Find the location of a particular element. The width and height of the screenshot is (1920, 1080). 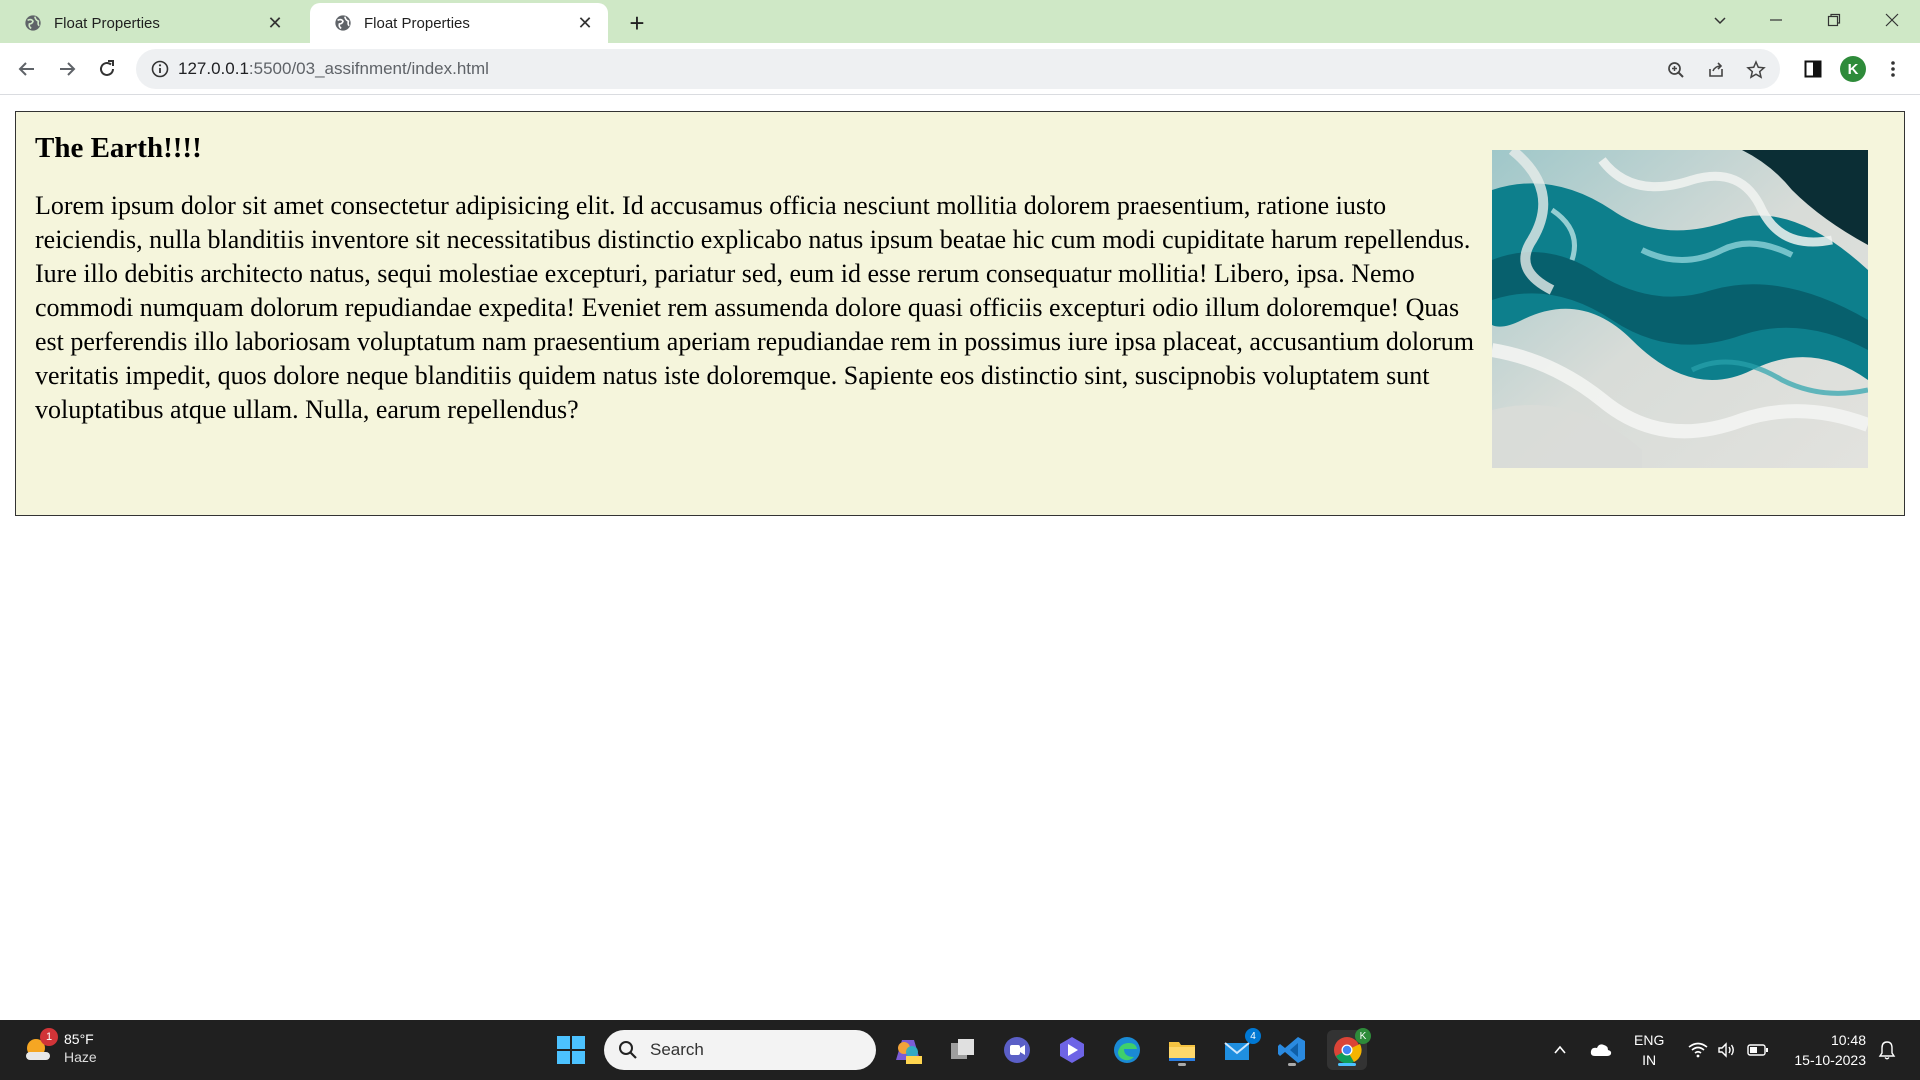

url-host: 127.0.0.1 is located at coordinates (213, 68).